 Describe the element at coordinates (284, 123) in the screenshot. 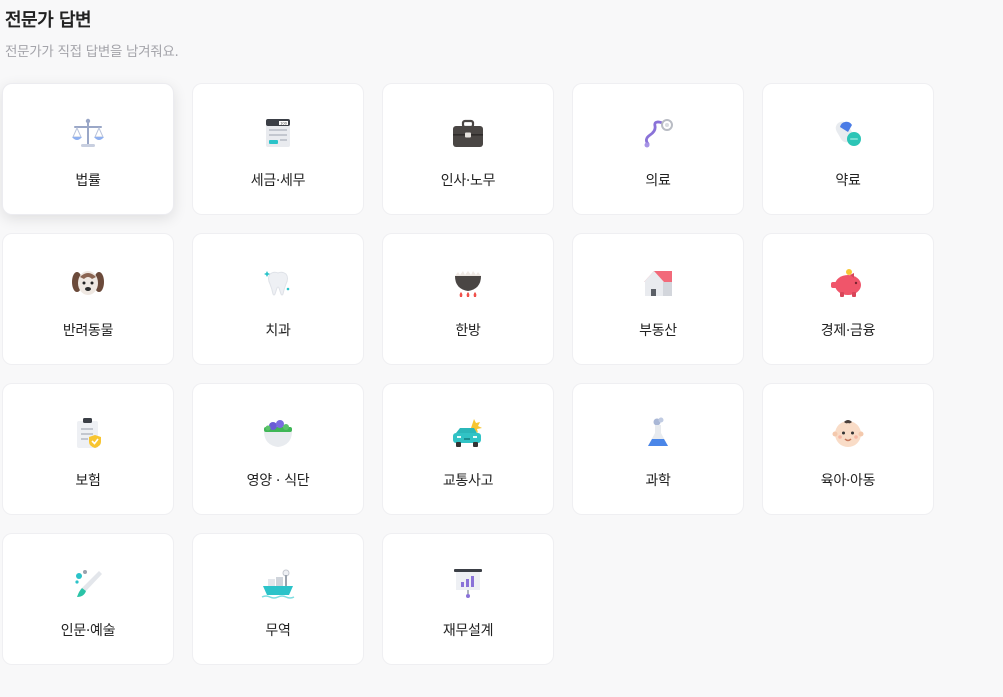

I see `svg-text: 100` at that location.